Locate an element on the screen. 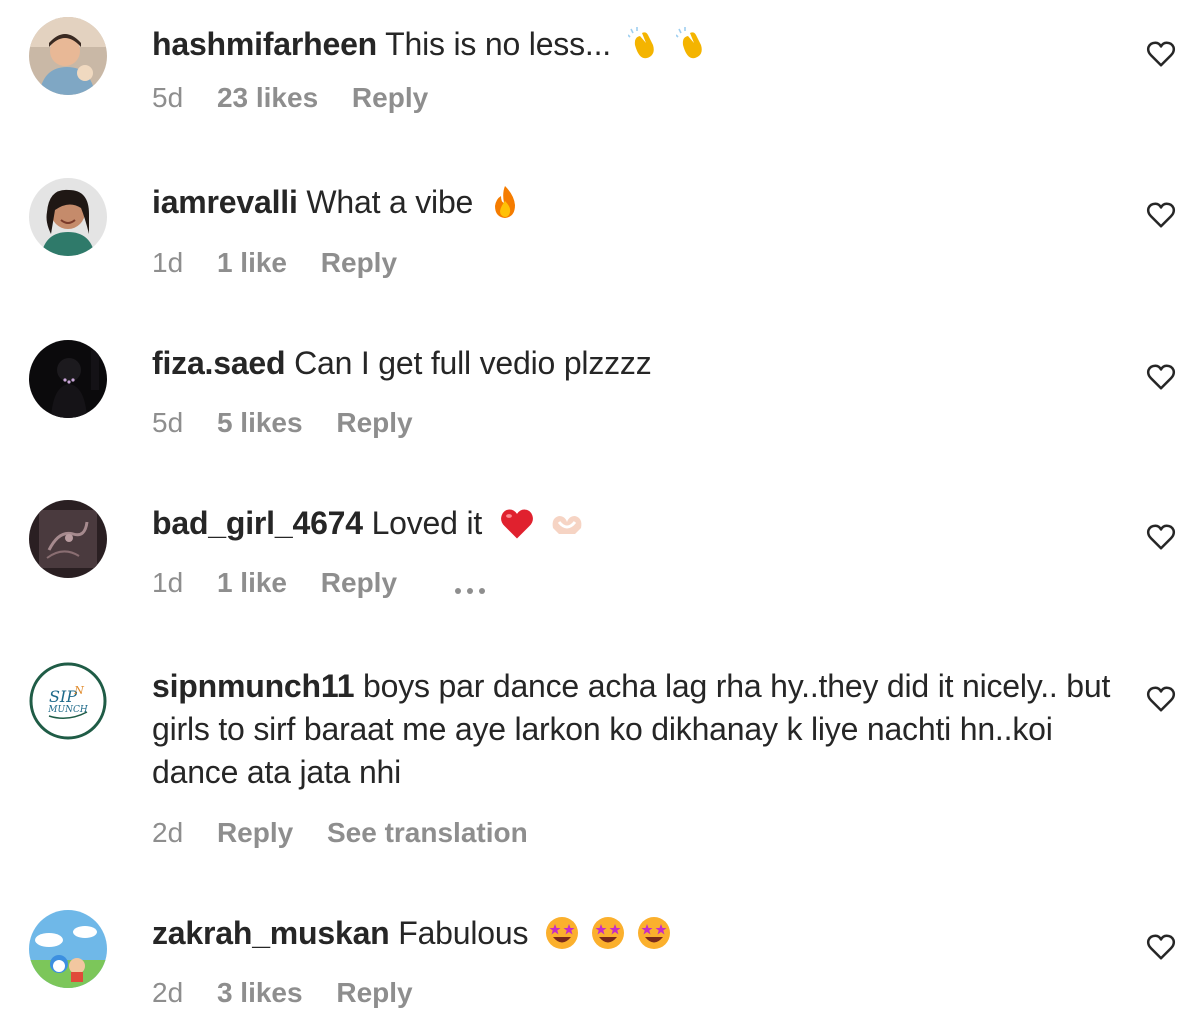 The image size is (1200, 1018). comment-meta: 5d 5 likes Reply is located at coordinates (632, 423).